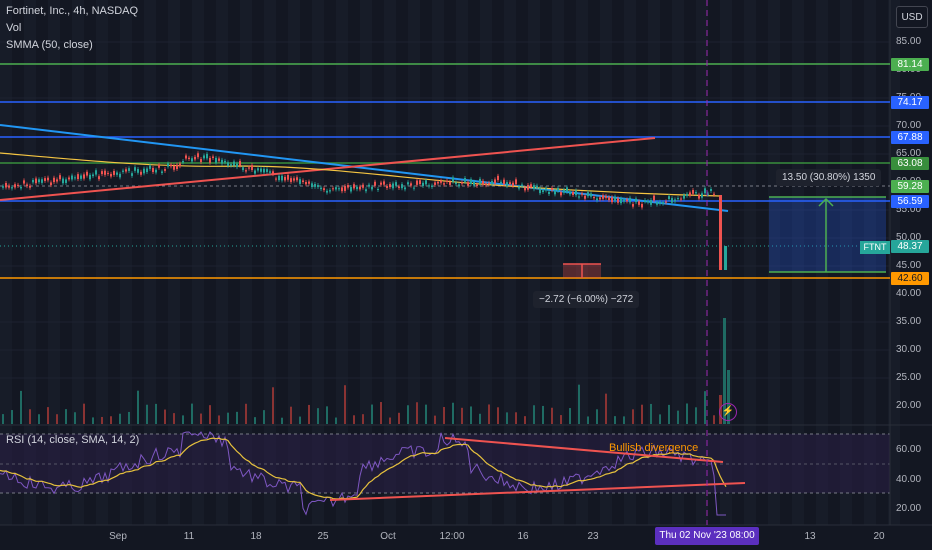 The width and height of the screenshot is (932, 550). Describe the element at coordinates (910, 278) in the screenshot. I see `price-tag: 42.60` at that location.